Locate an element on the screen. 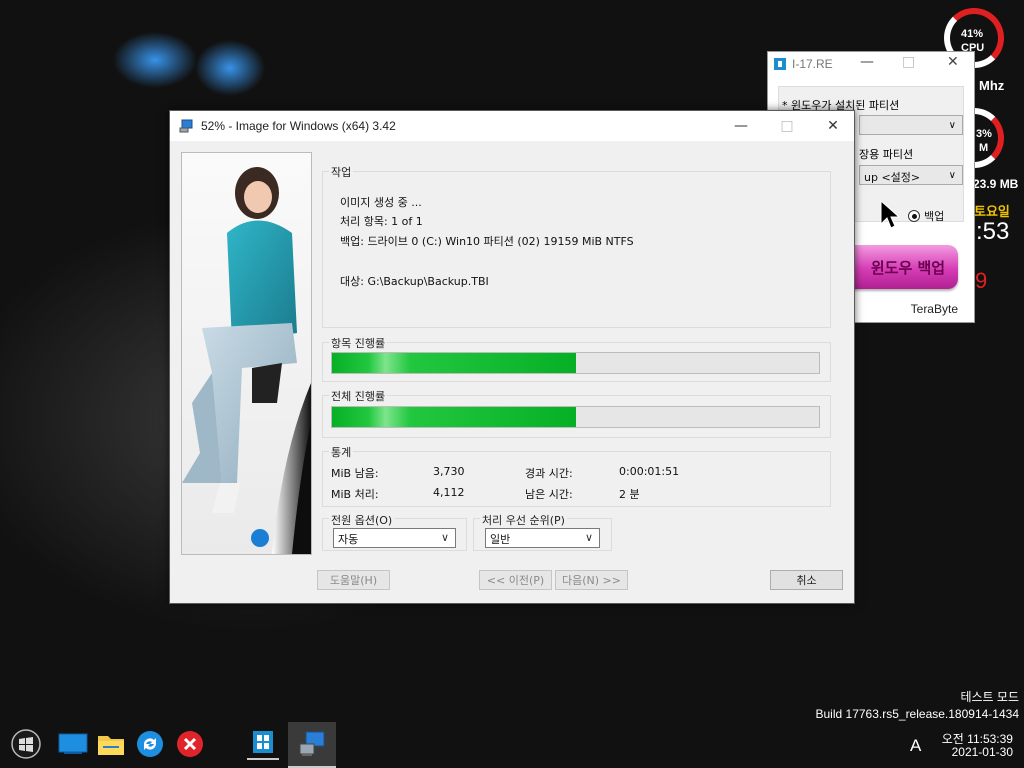  power-options-label: 전원 옵션(O) is located at coordinates (362, 520).